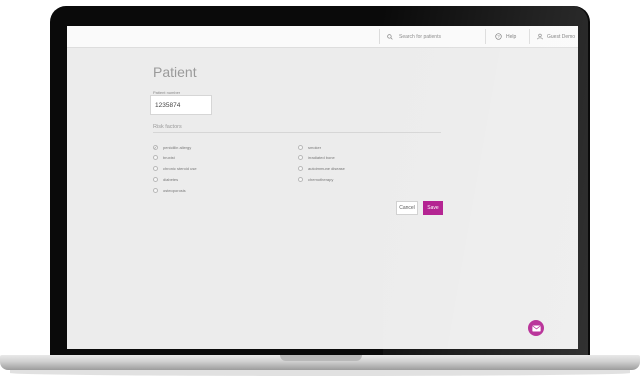  I want to click on search-bar: Search for patients, so click(414, 36).